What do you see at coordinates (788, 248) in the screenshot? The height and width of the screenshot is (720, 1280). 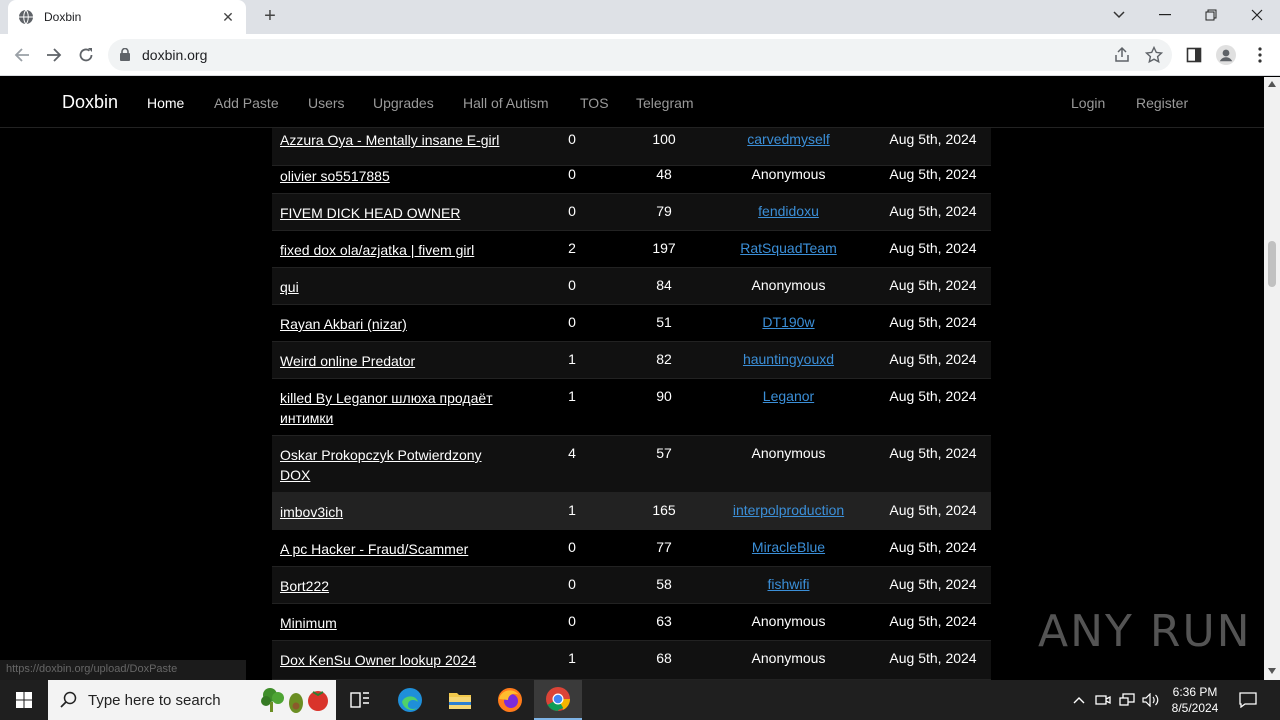 I see `author-link: RatSquadTeam` at bounding box center [788, 248].